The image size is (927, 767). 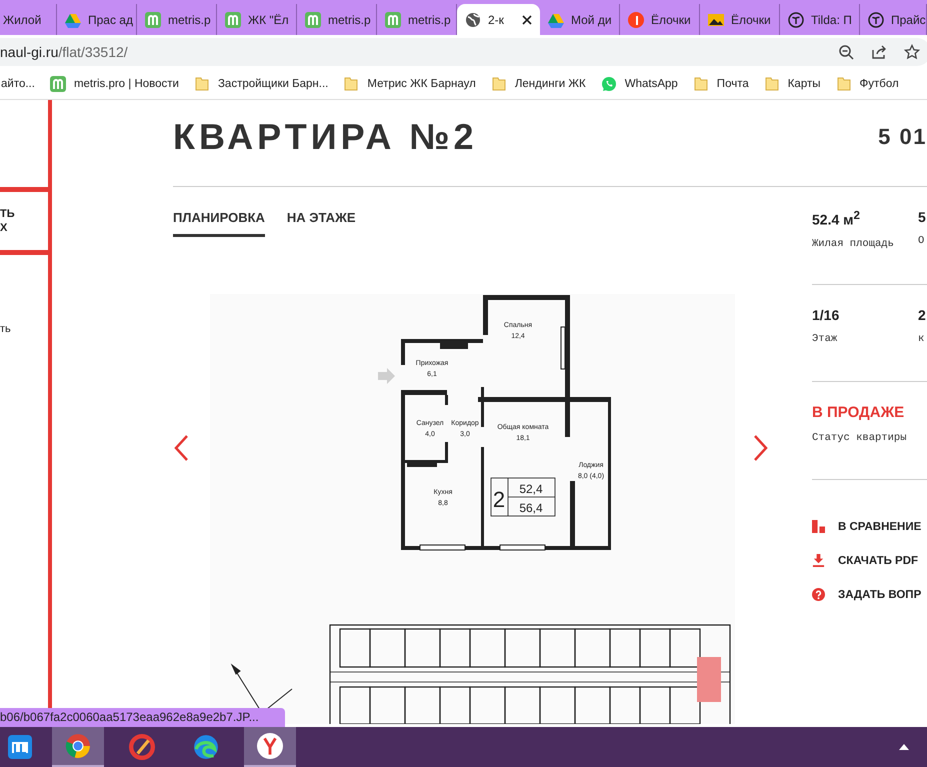 What do you see at coordinates (386, 376) in the screenshot?
I see `entry-arrow-icon` at bounding box center [386, 376].